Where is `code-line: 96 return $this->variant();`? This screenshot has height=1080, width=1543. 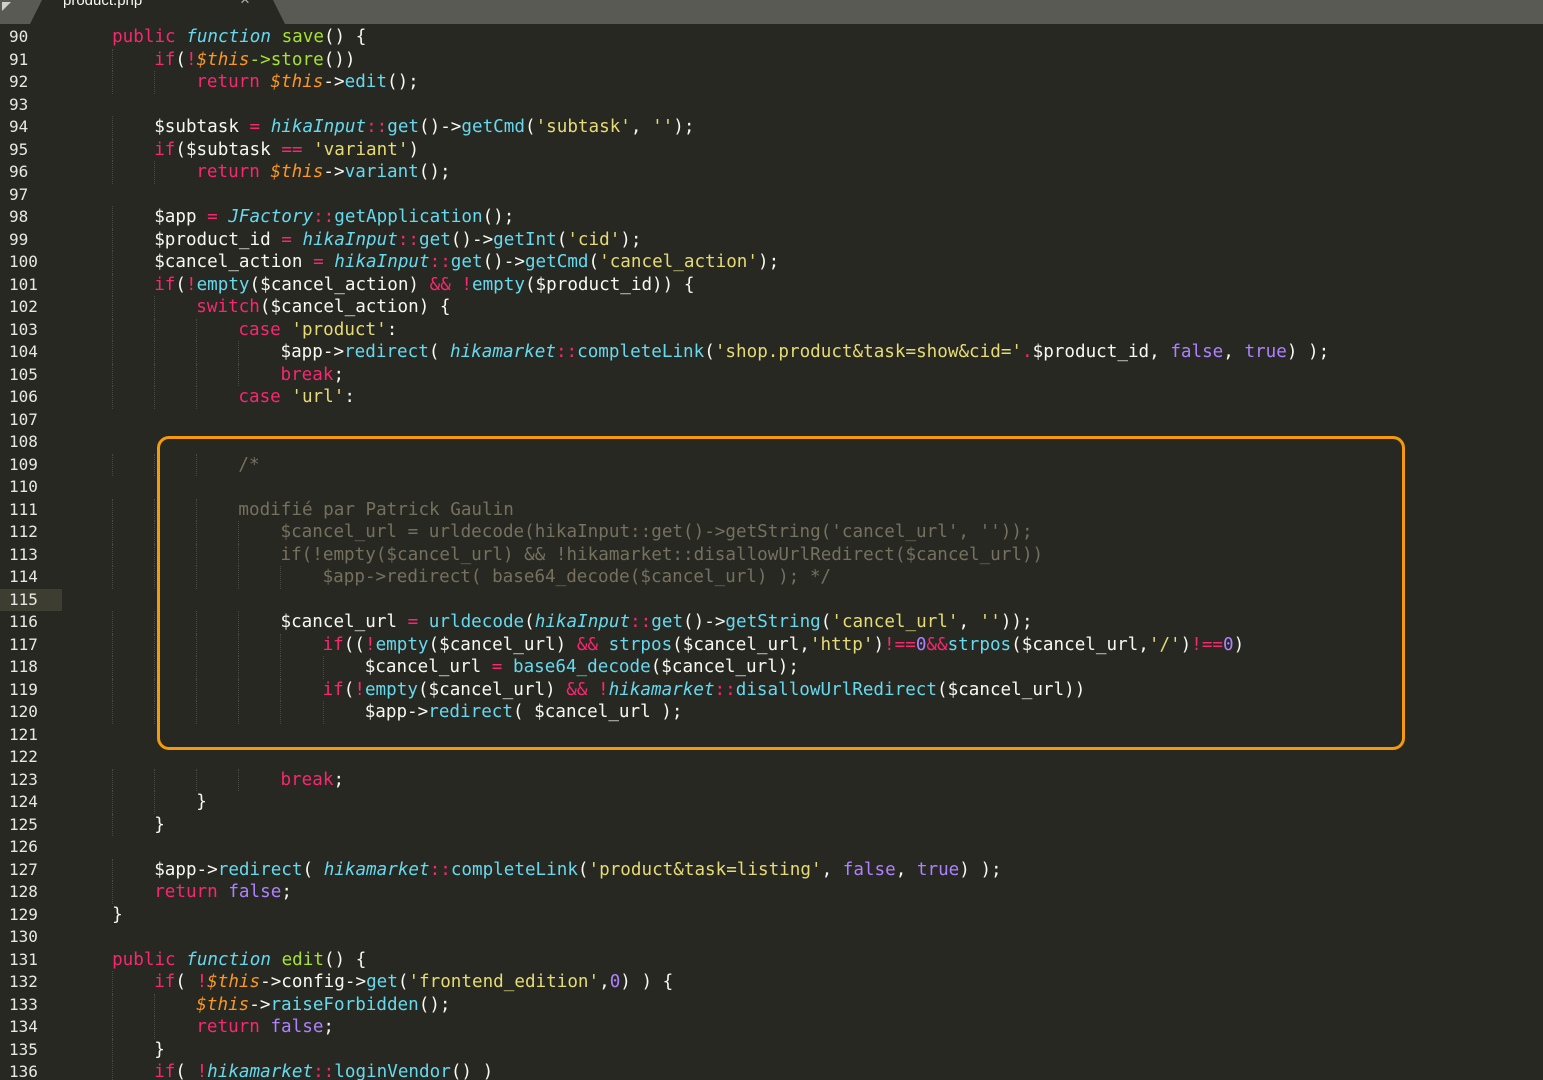 code-line: 96 return $this->variant(); is located at coordinates (771, 172).